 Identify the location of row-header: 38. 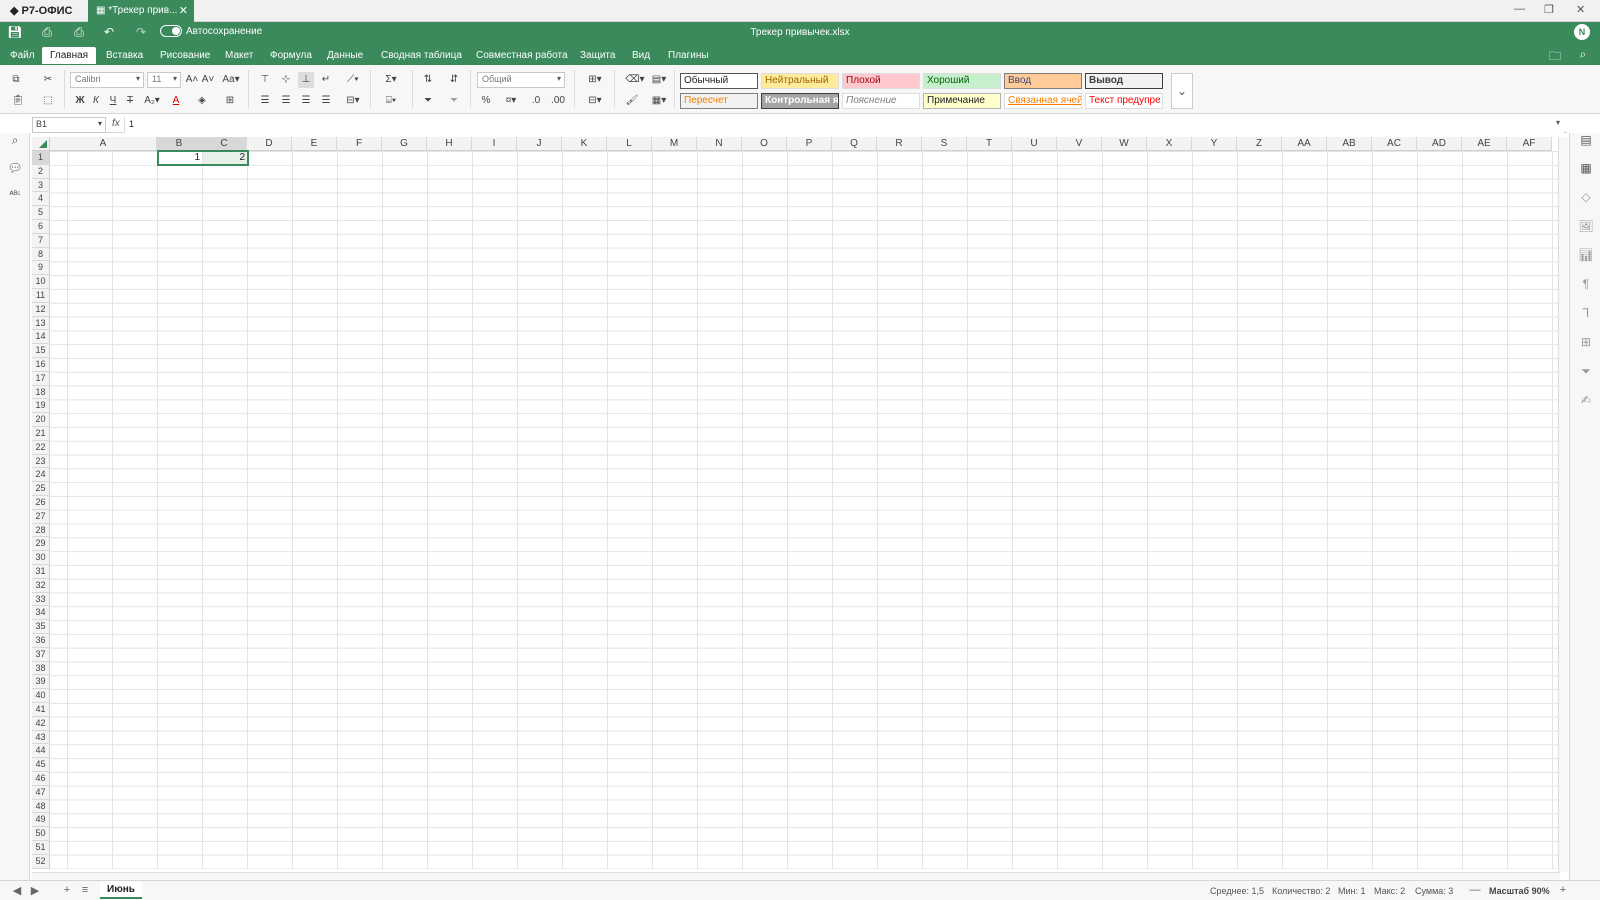
(41, 668).